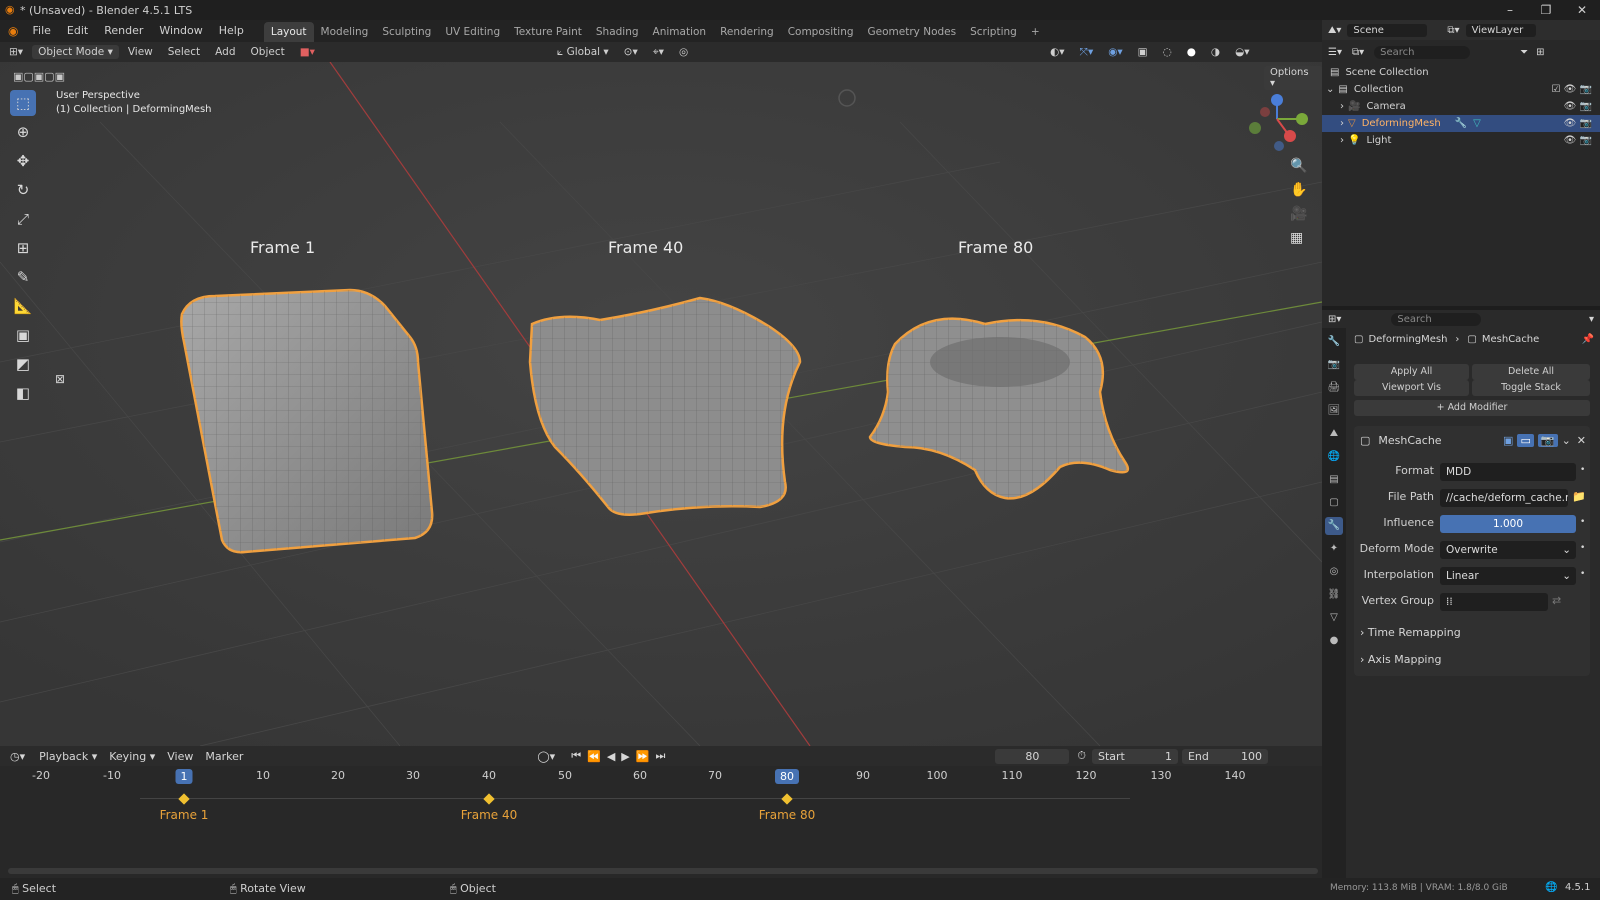 The height and width of the screenshot is (900, 1600). What do you see at coordinates (1591, 319) in the screenshot?
I see `properties-options-icon: ▾` at bounding box center [1591, 319].